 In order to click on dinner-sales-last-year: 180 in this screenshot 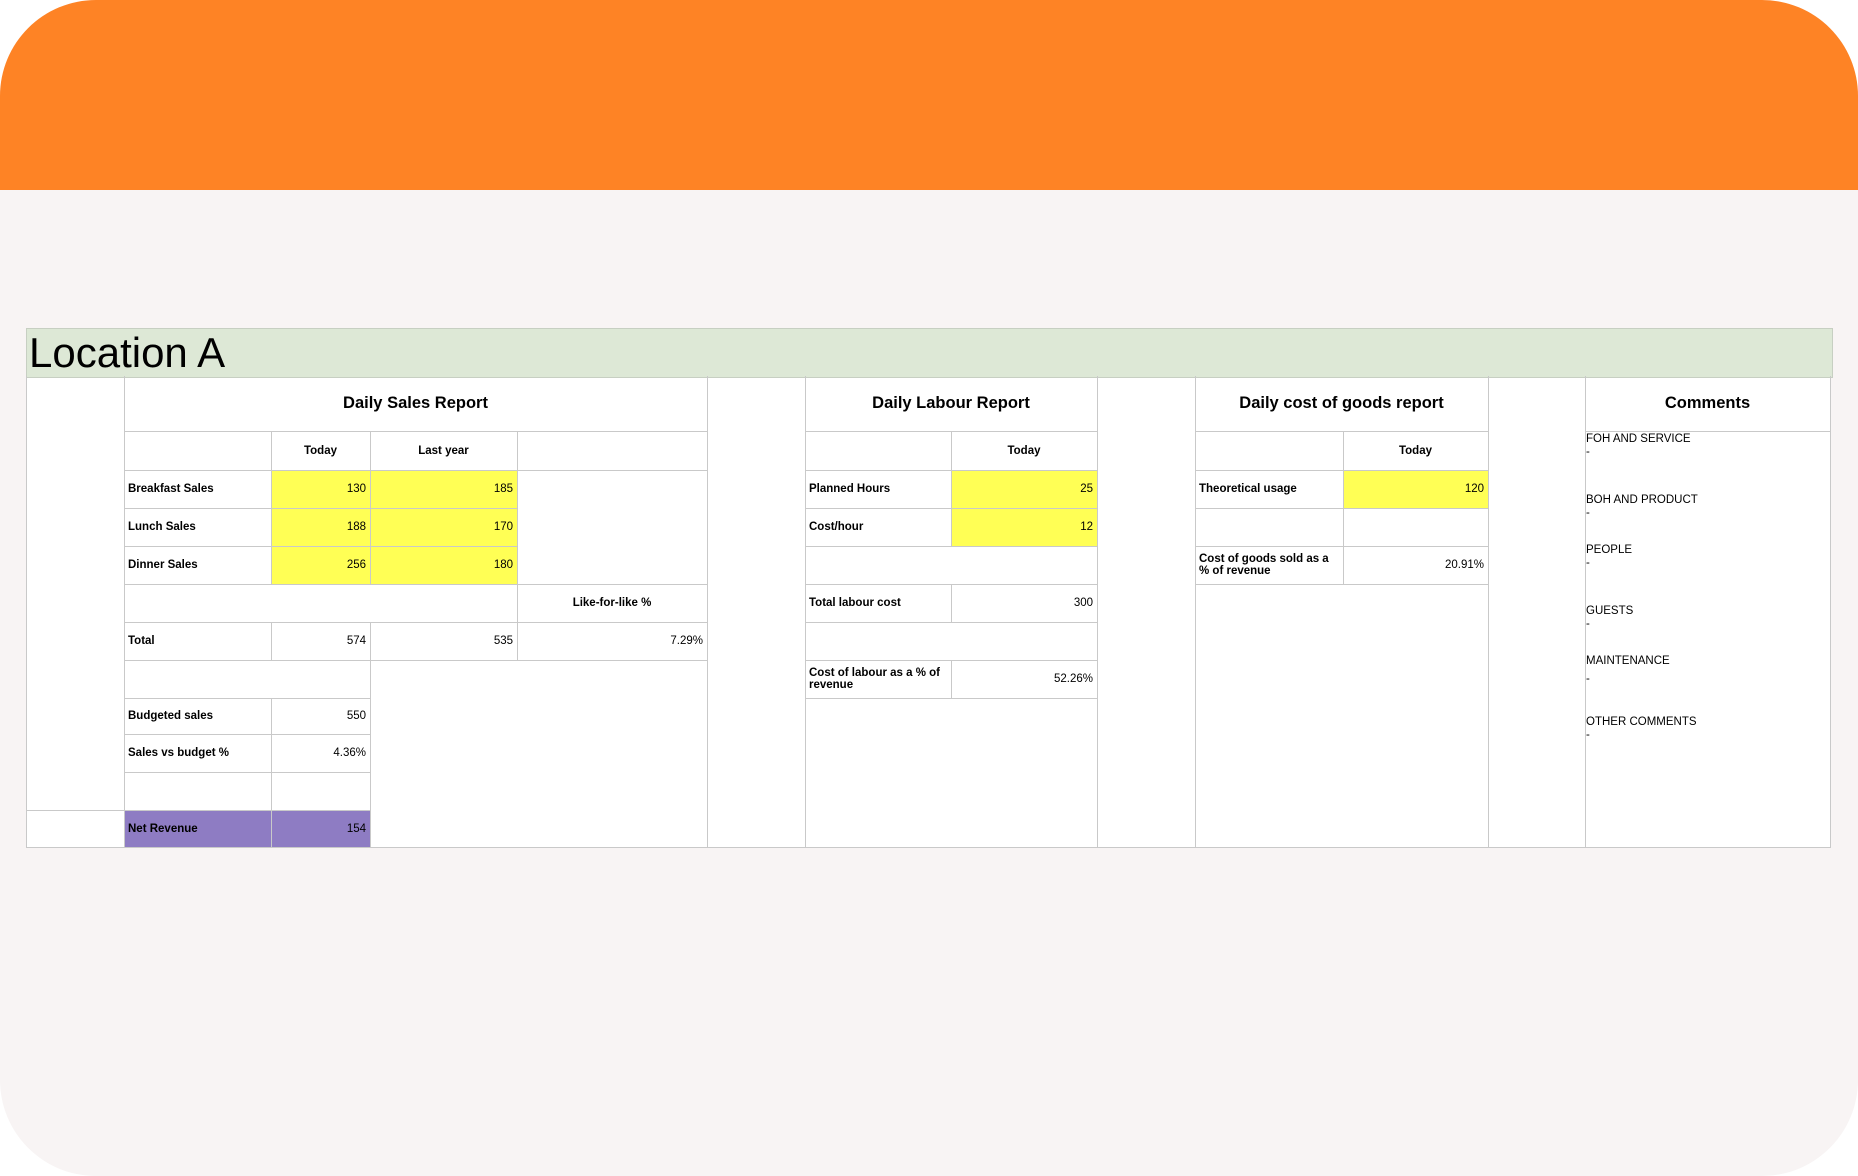, I will do `click(443, 565)`.